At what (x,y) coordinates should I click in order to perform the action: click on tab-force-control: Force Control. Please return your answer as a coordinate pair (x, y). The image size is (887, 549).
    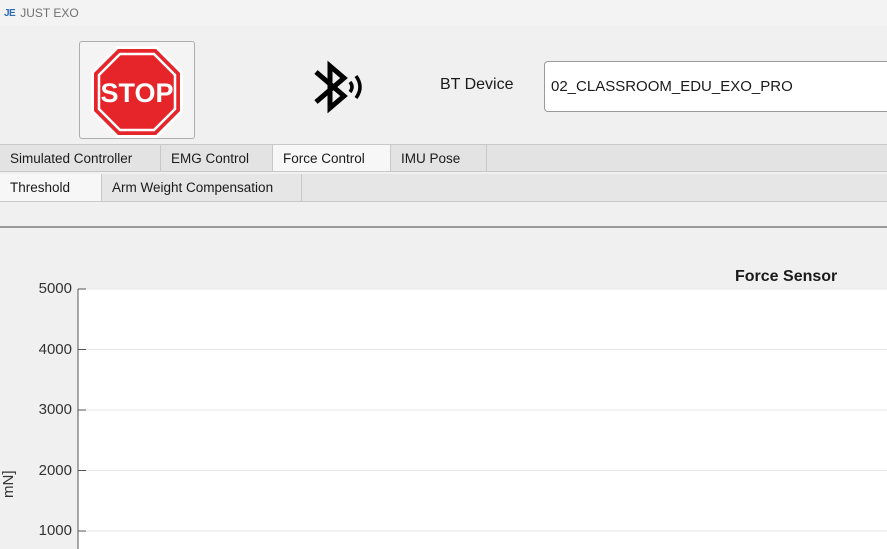
    Looking at the image, I should click on (332, 158).